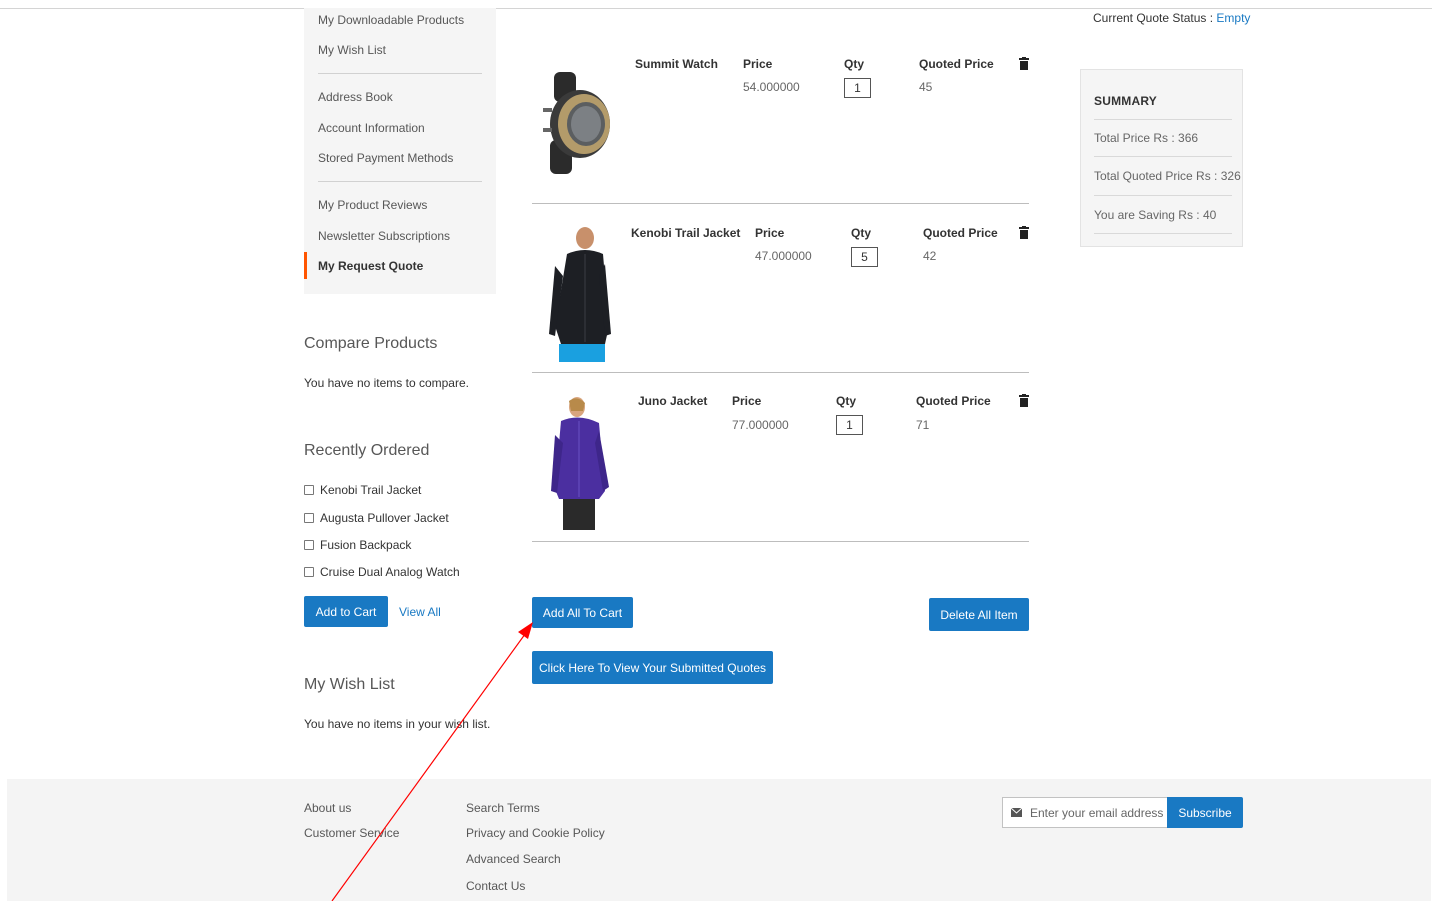 The width and height of the screenshot is (1437, 901). Describe the element at coordinates (370, 266) in the screenshot. I see `nav-my-request-quote: My Request Quote` at that location.